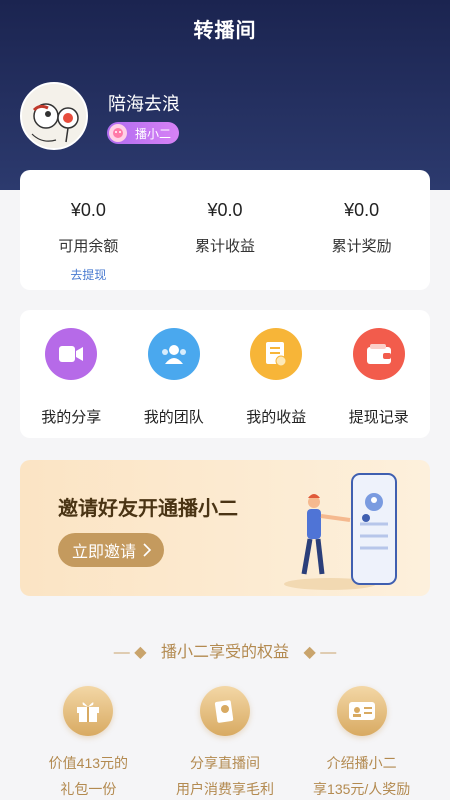 This screenshot has width=450, height=800. I want to click on benefit-line2: 礼包一份, so click(88, 789).